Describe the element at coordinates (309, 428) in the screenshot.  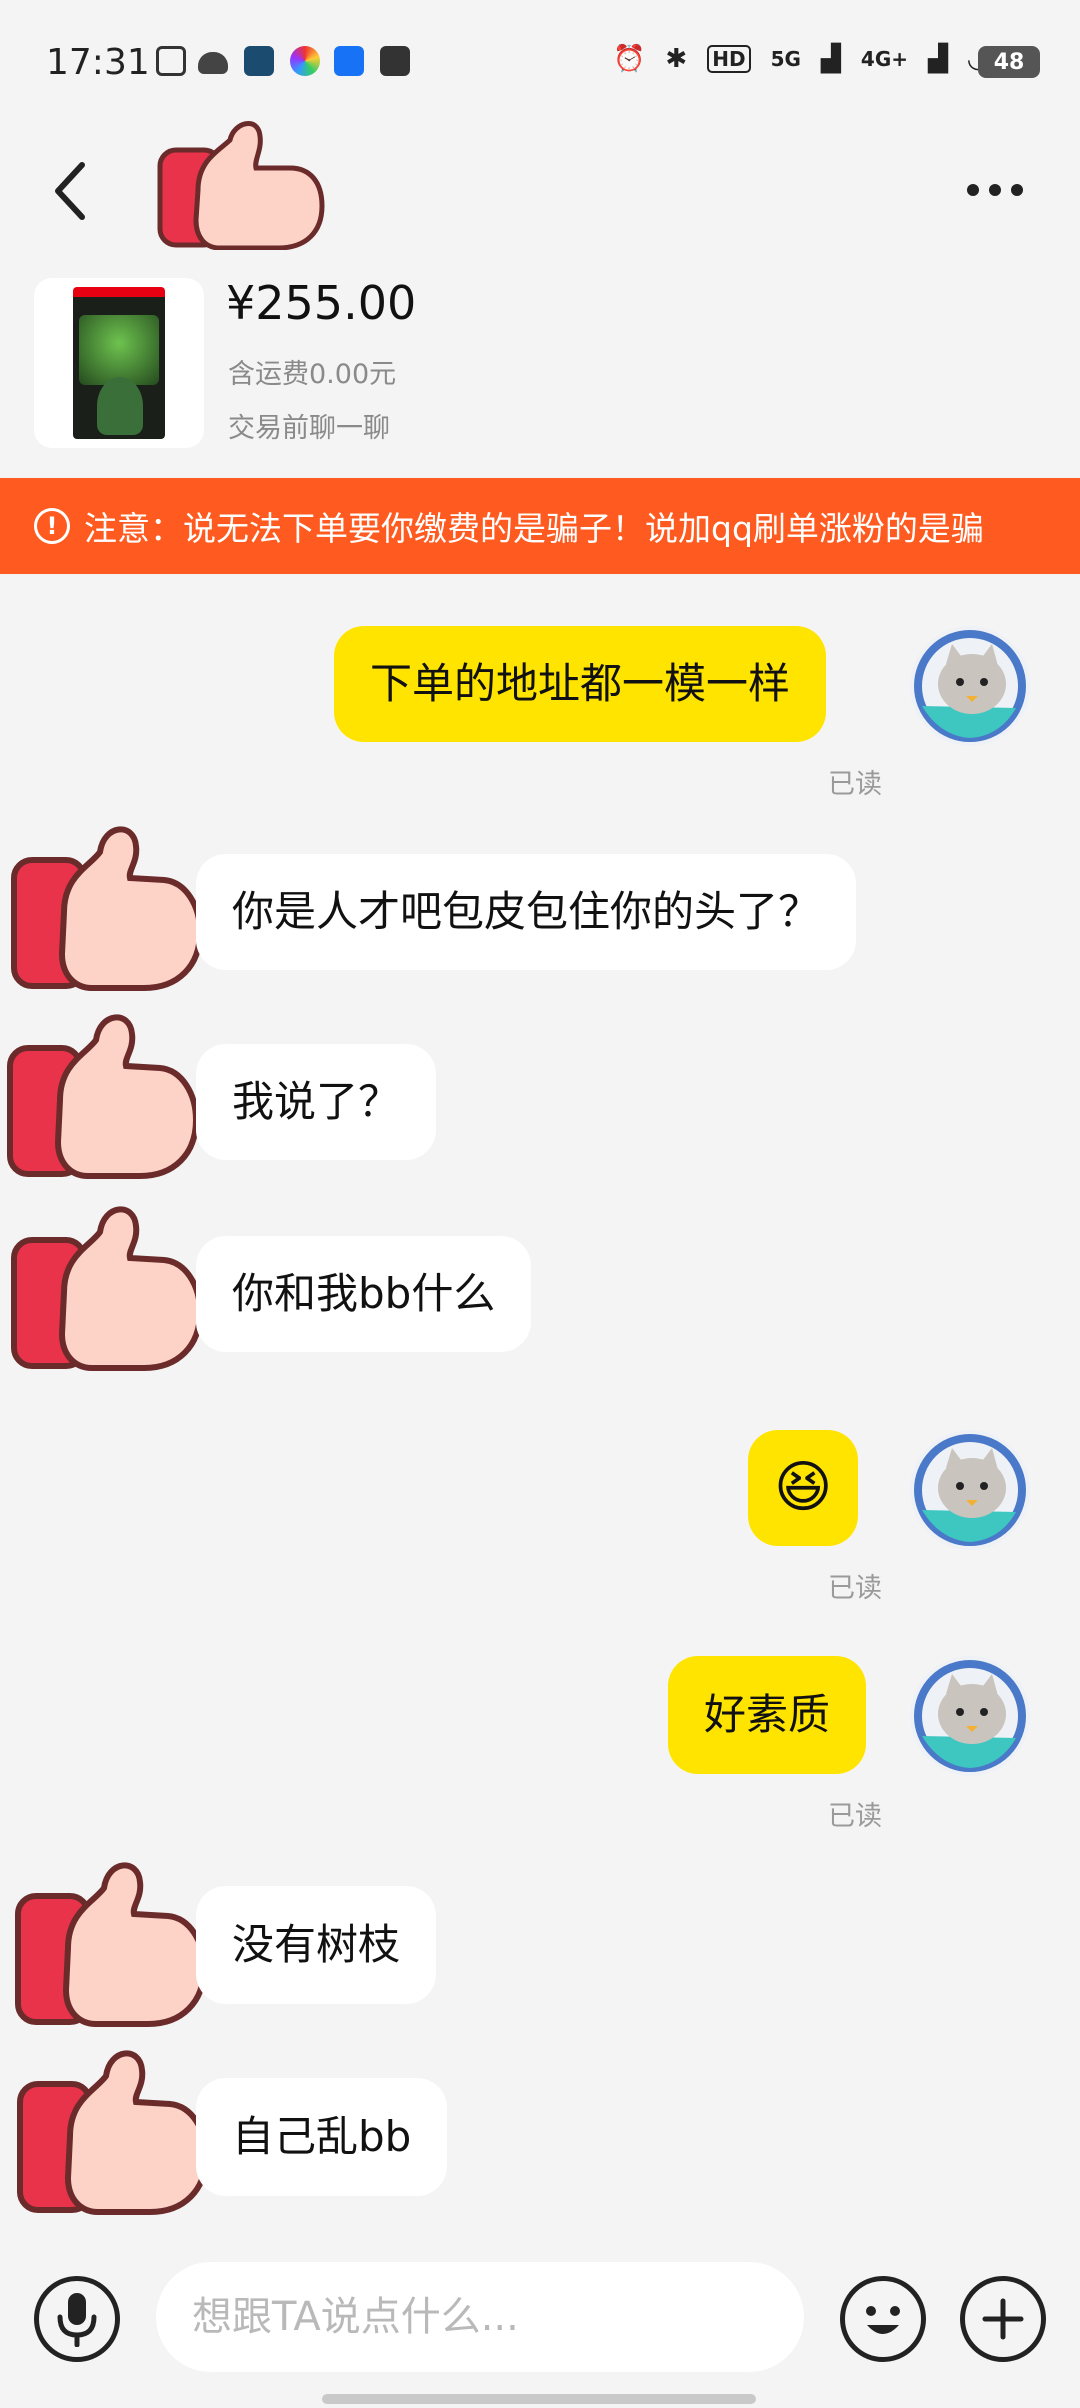
I see `chat-before-trade-note: 交易前聊一聊` at that location.